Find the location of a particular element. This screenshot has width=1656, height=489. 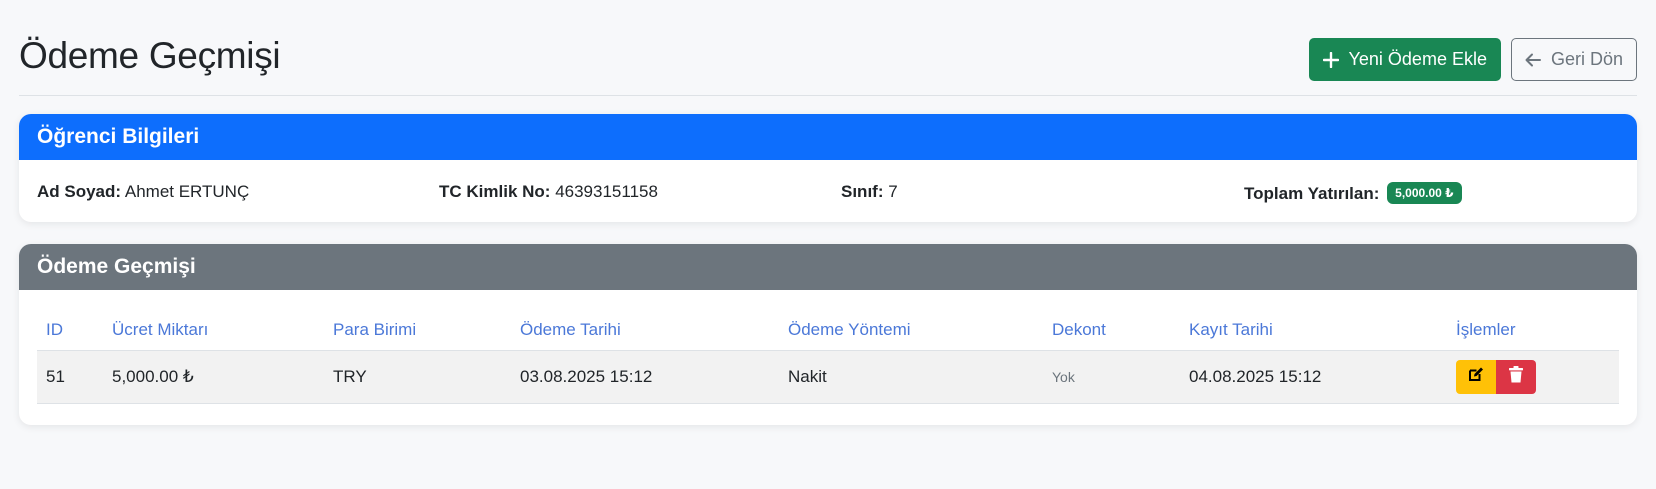

student-name: Ad Soyad: Ahmet ERTUNÇ is located at coordinates (143, 192).